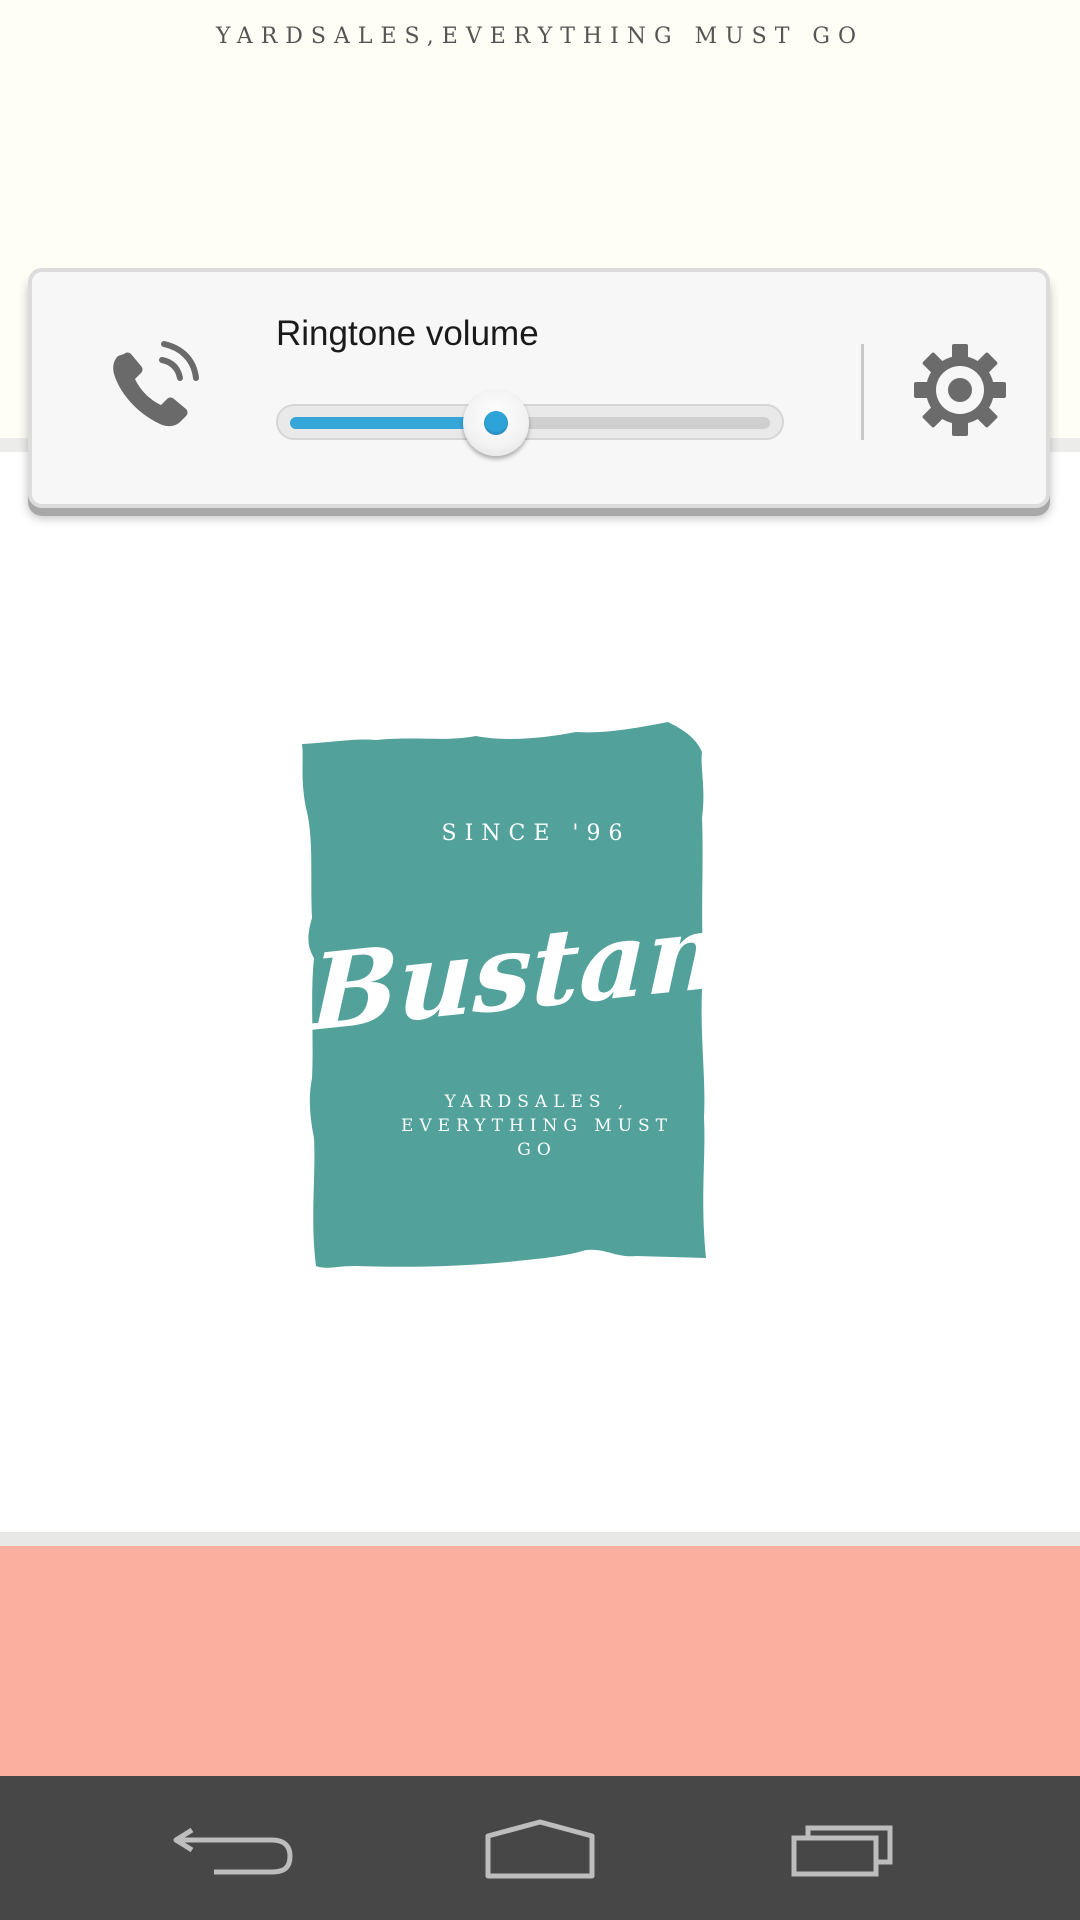 This screenshot has width=1080, height=1920. Describe the element at coordinates (539, 36) in the screenshot. I see `header-tagline: YARDSALES,EVERYTHING MUST GO` at that location.